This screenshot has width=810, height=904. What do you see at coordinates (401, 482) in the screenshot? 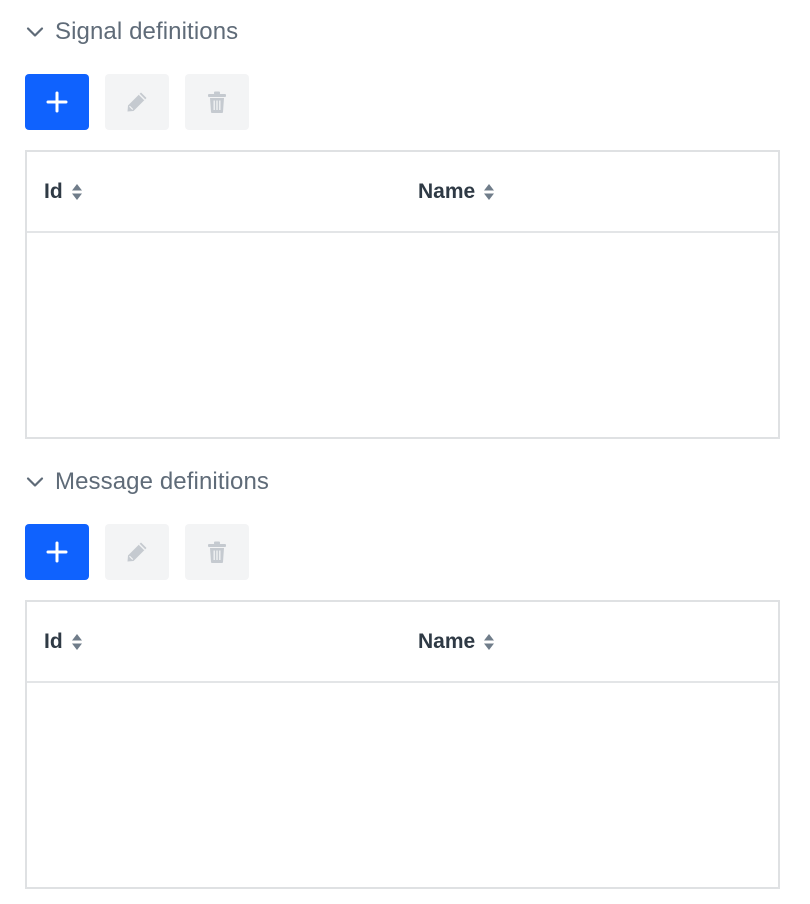
I see `message-definitions-header: Message definitions` at bounding box center [401, 482].